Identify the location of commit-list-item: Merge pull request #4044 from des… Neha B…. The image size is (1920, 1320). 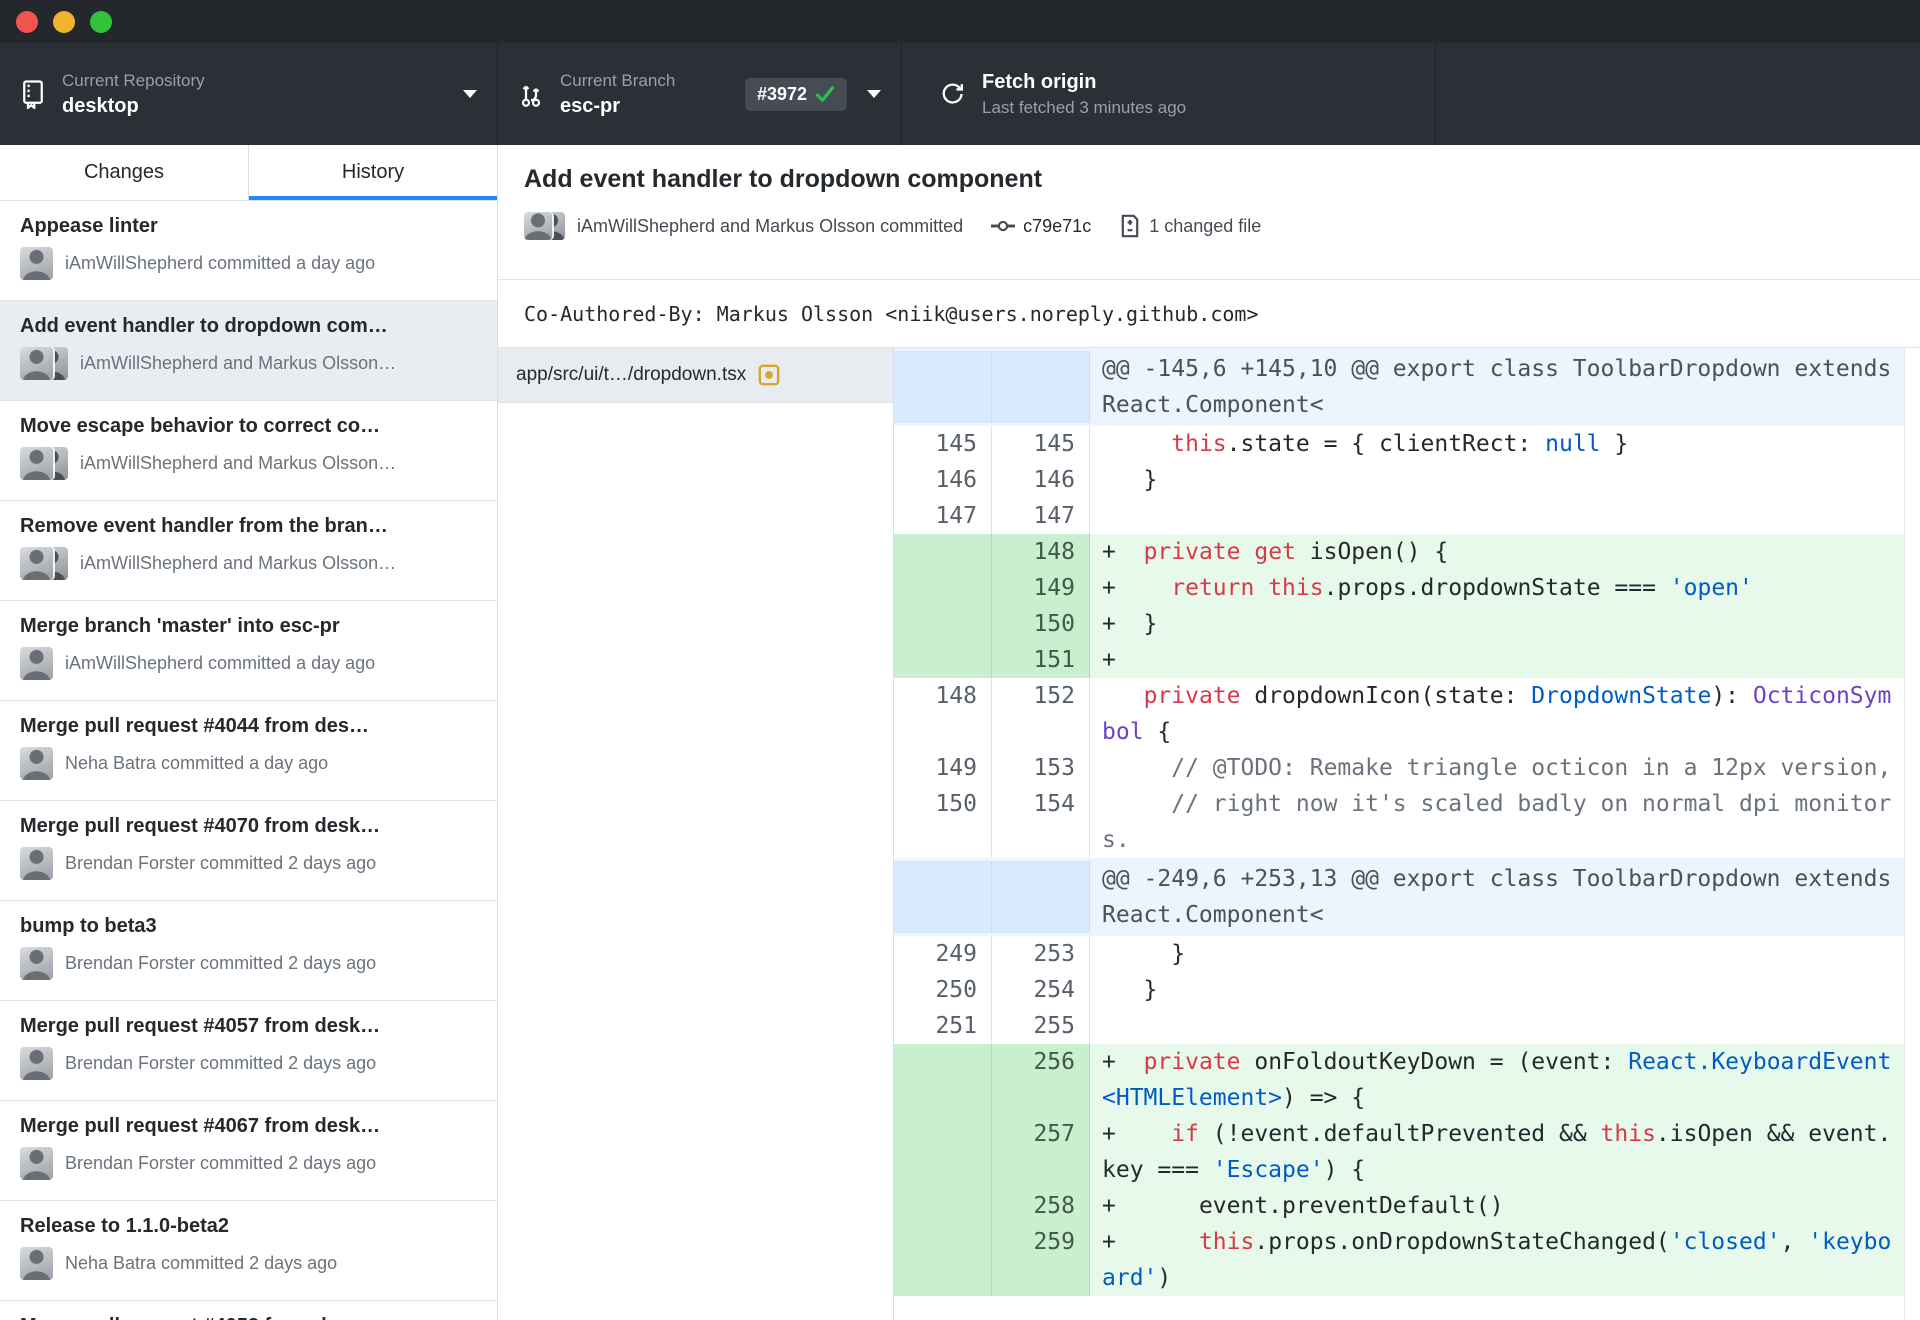
(248, 751).